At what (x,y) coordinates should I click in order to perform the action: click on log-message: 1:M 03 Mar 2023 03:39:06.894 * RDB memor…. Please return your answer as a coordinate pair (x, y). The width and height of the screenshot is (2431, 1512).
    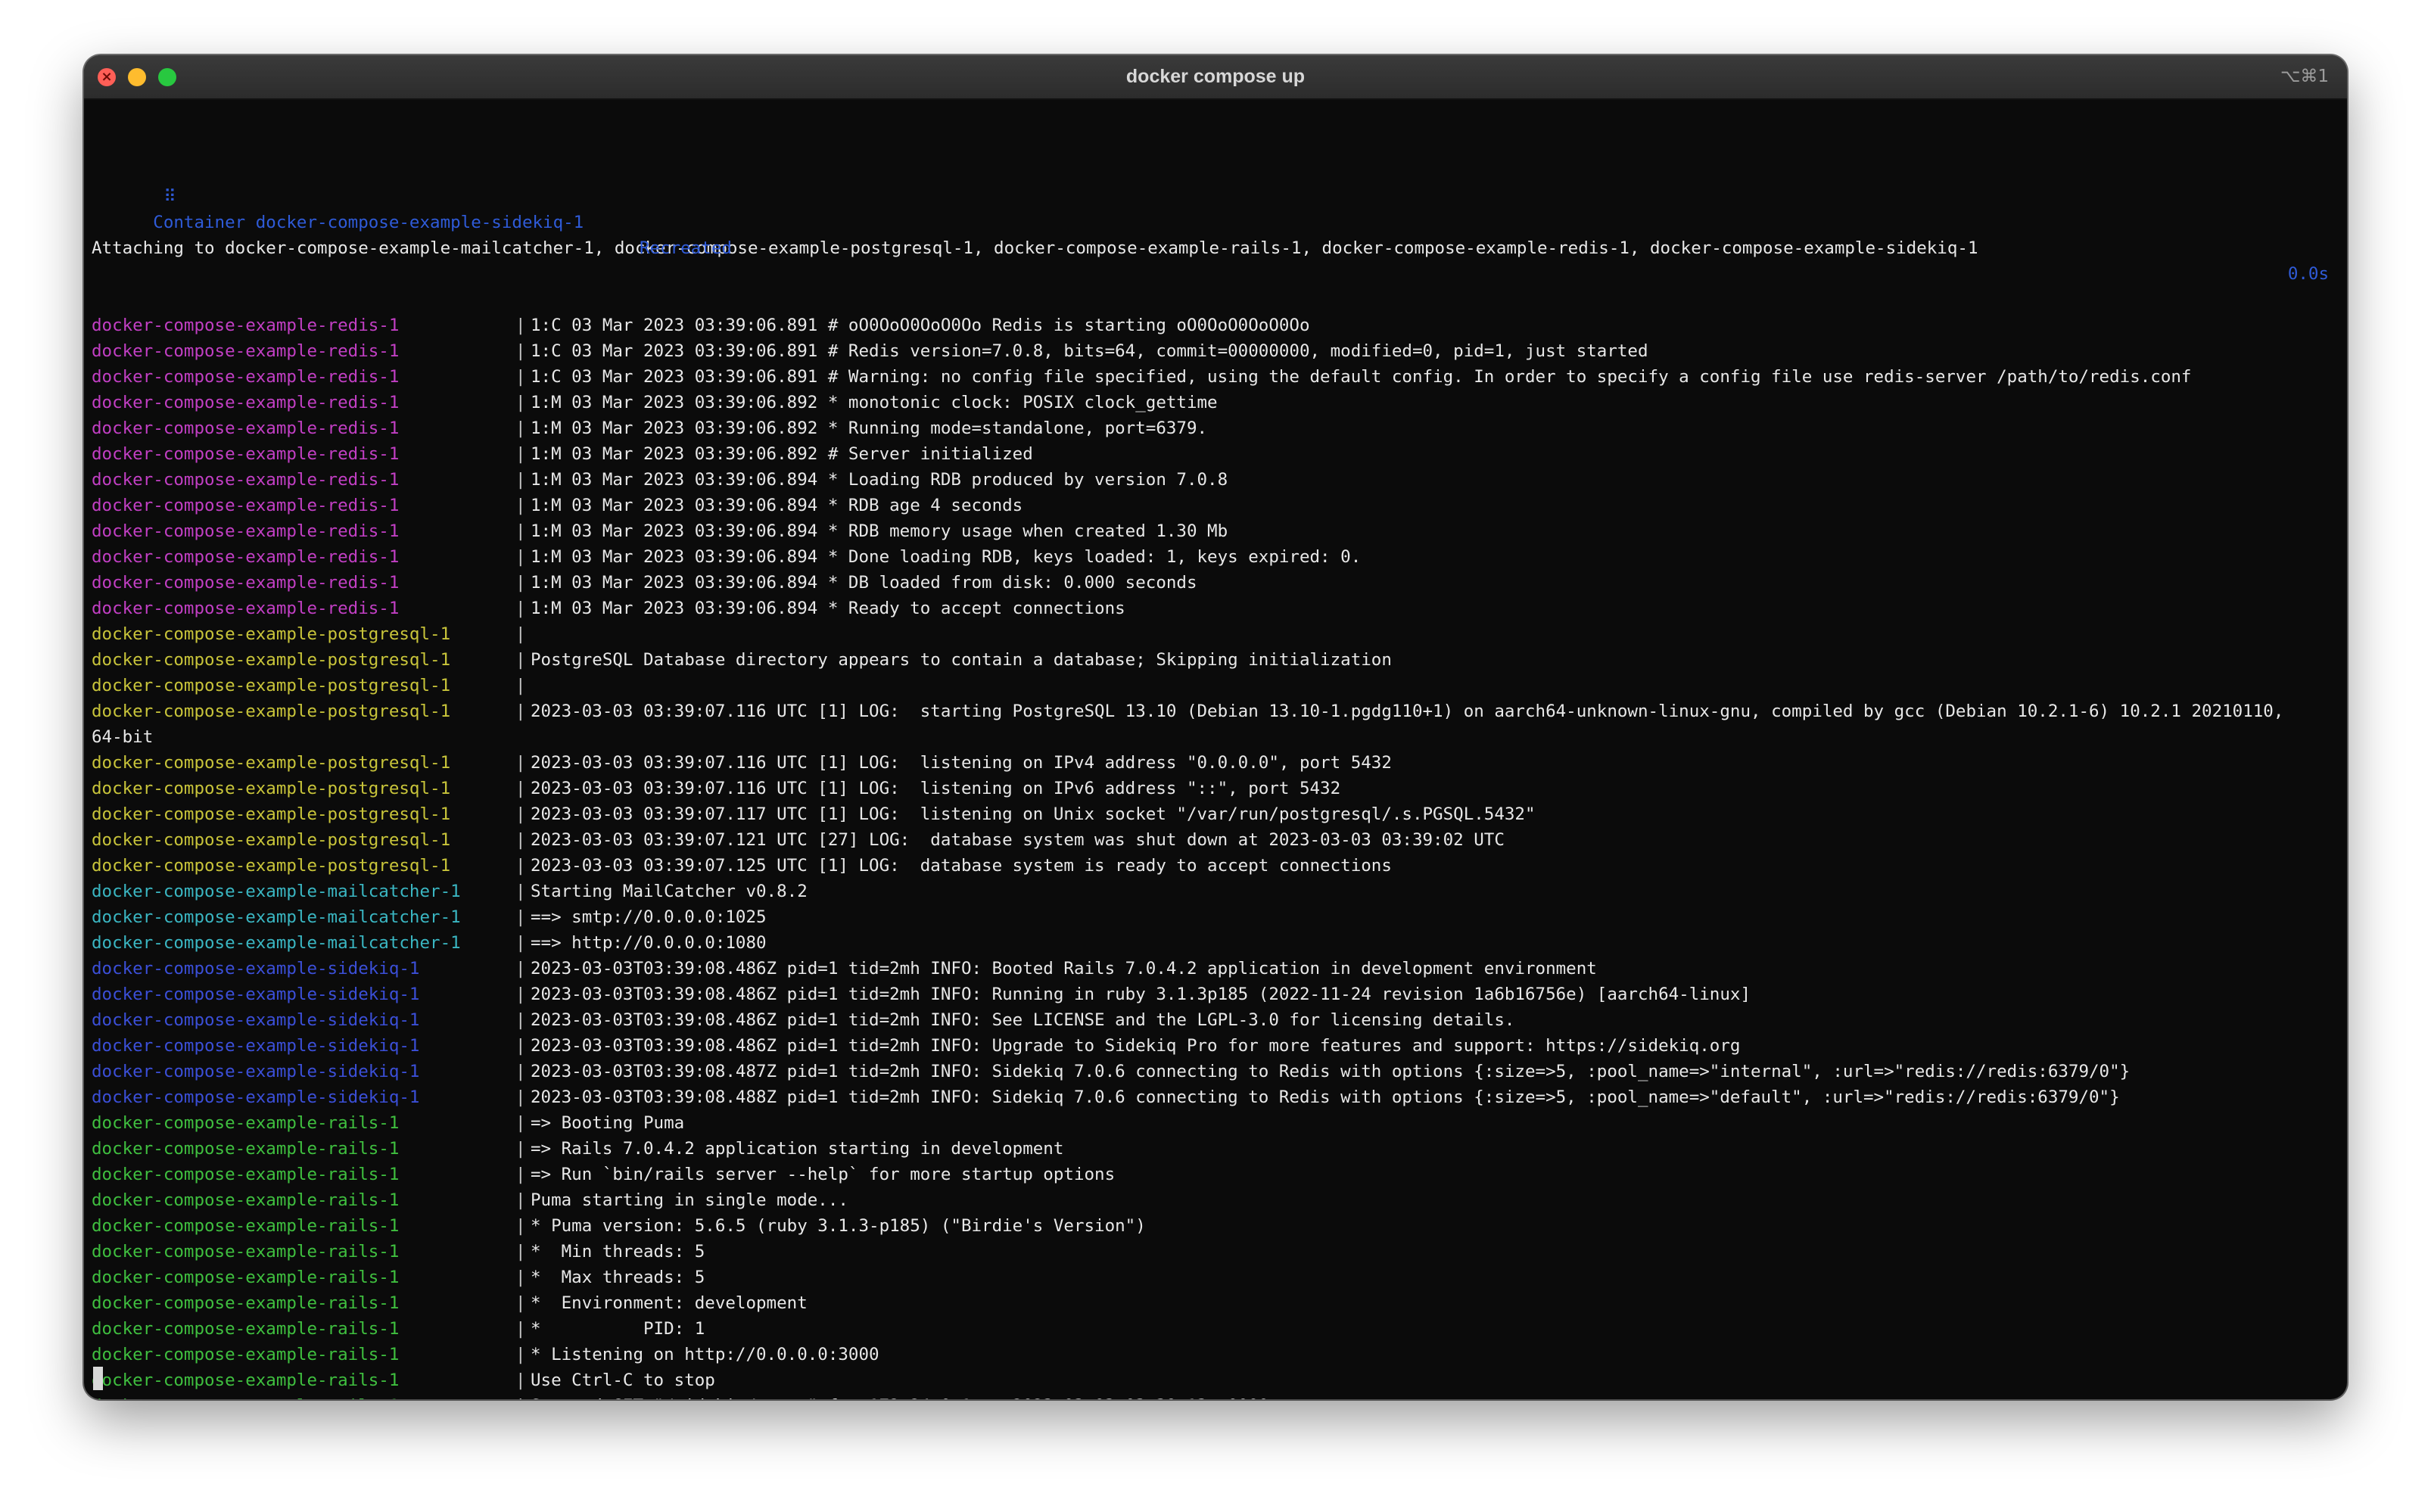
    Looking at the image, I should click on (879, 531).